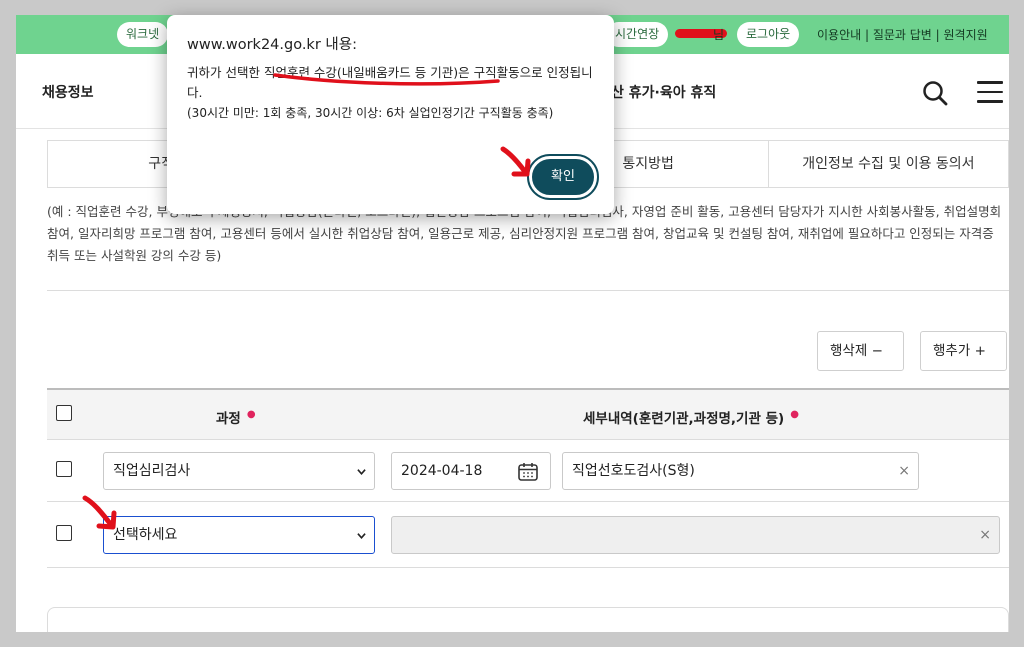  What do you see at coordinates (528, 290) in the screenshot?
I see `divider` at bounding box center [528, 290].